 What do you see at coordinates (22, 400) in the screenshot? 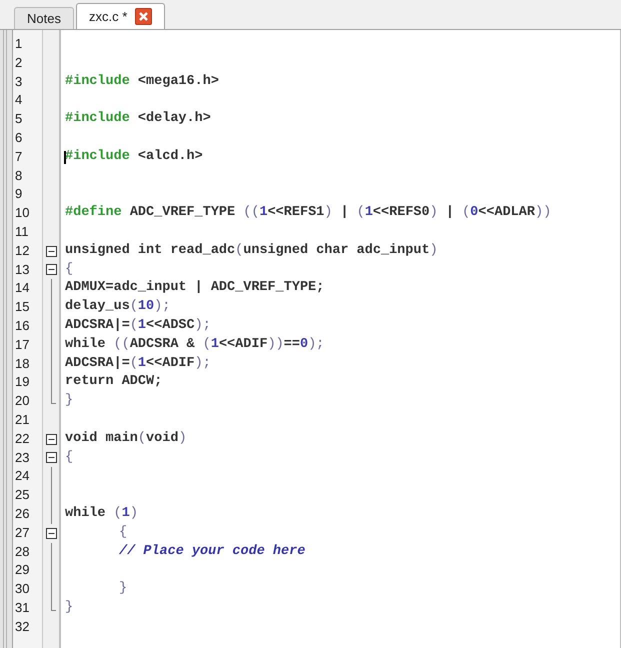
I see `line-number: 20` at bounding box center [22, 400].